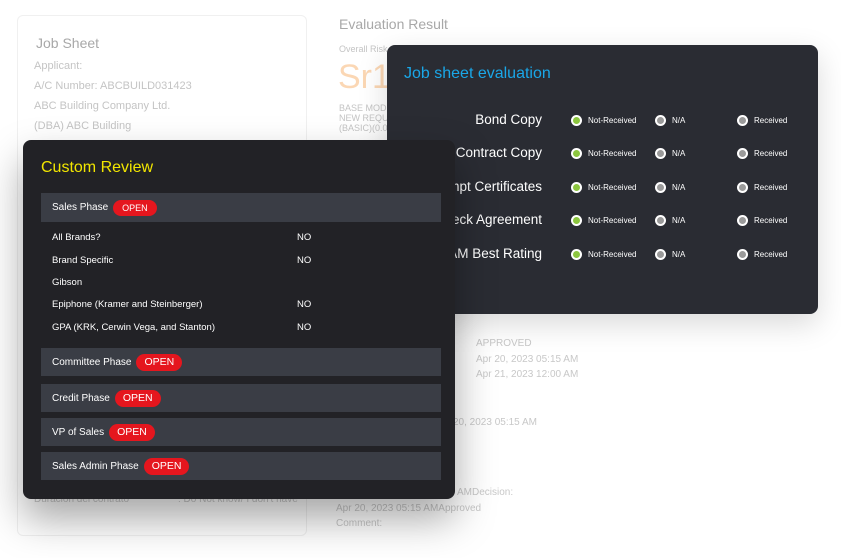 The width and height of the screenshot is (841, 558). Describe the element at coordinates (363, 128) in the screenshot. I see `base-line: (BASIC)(0.0` at that location.